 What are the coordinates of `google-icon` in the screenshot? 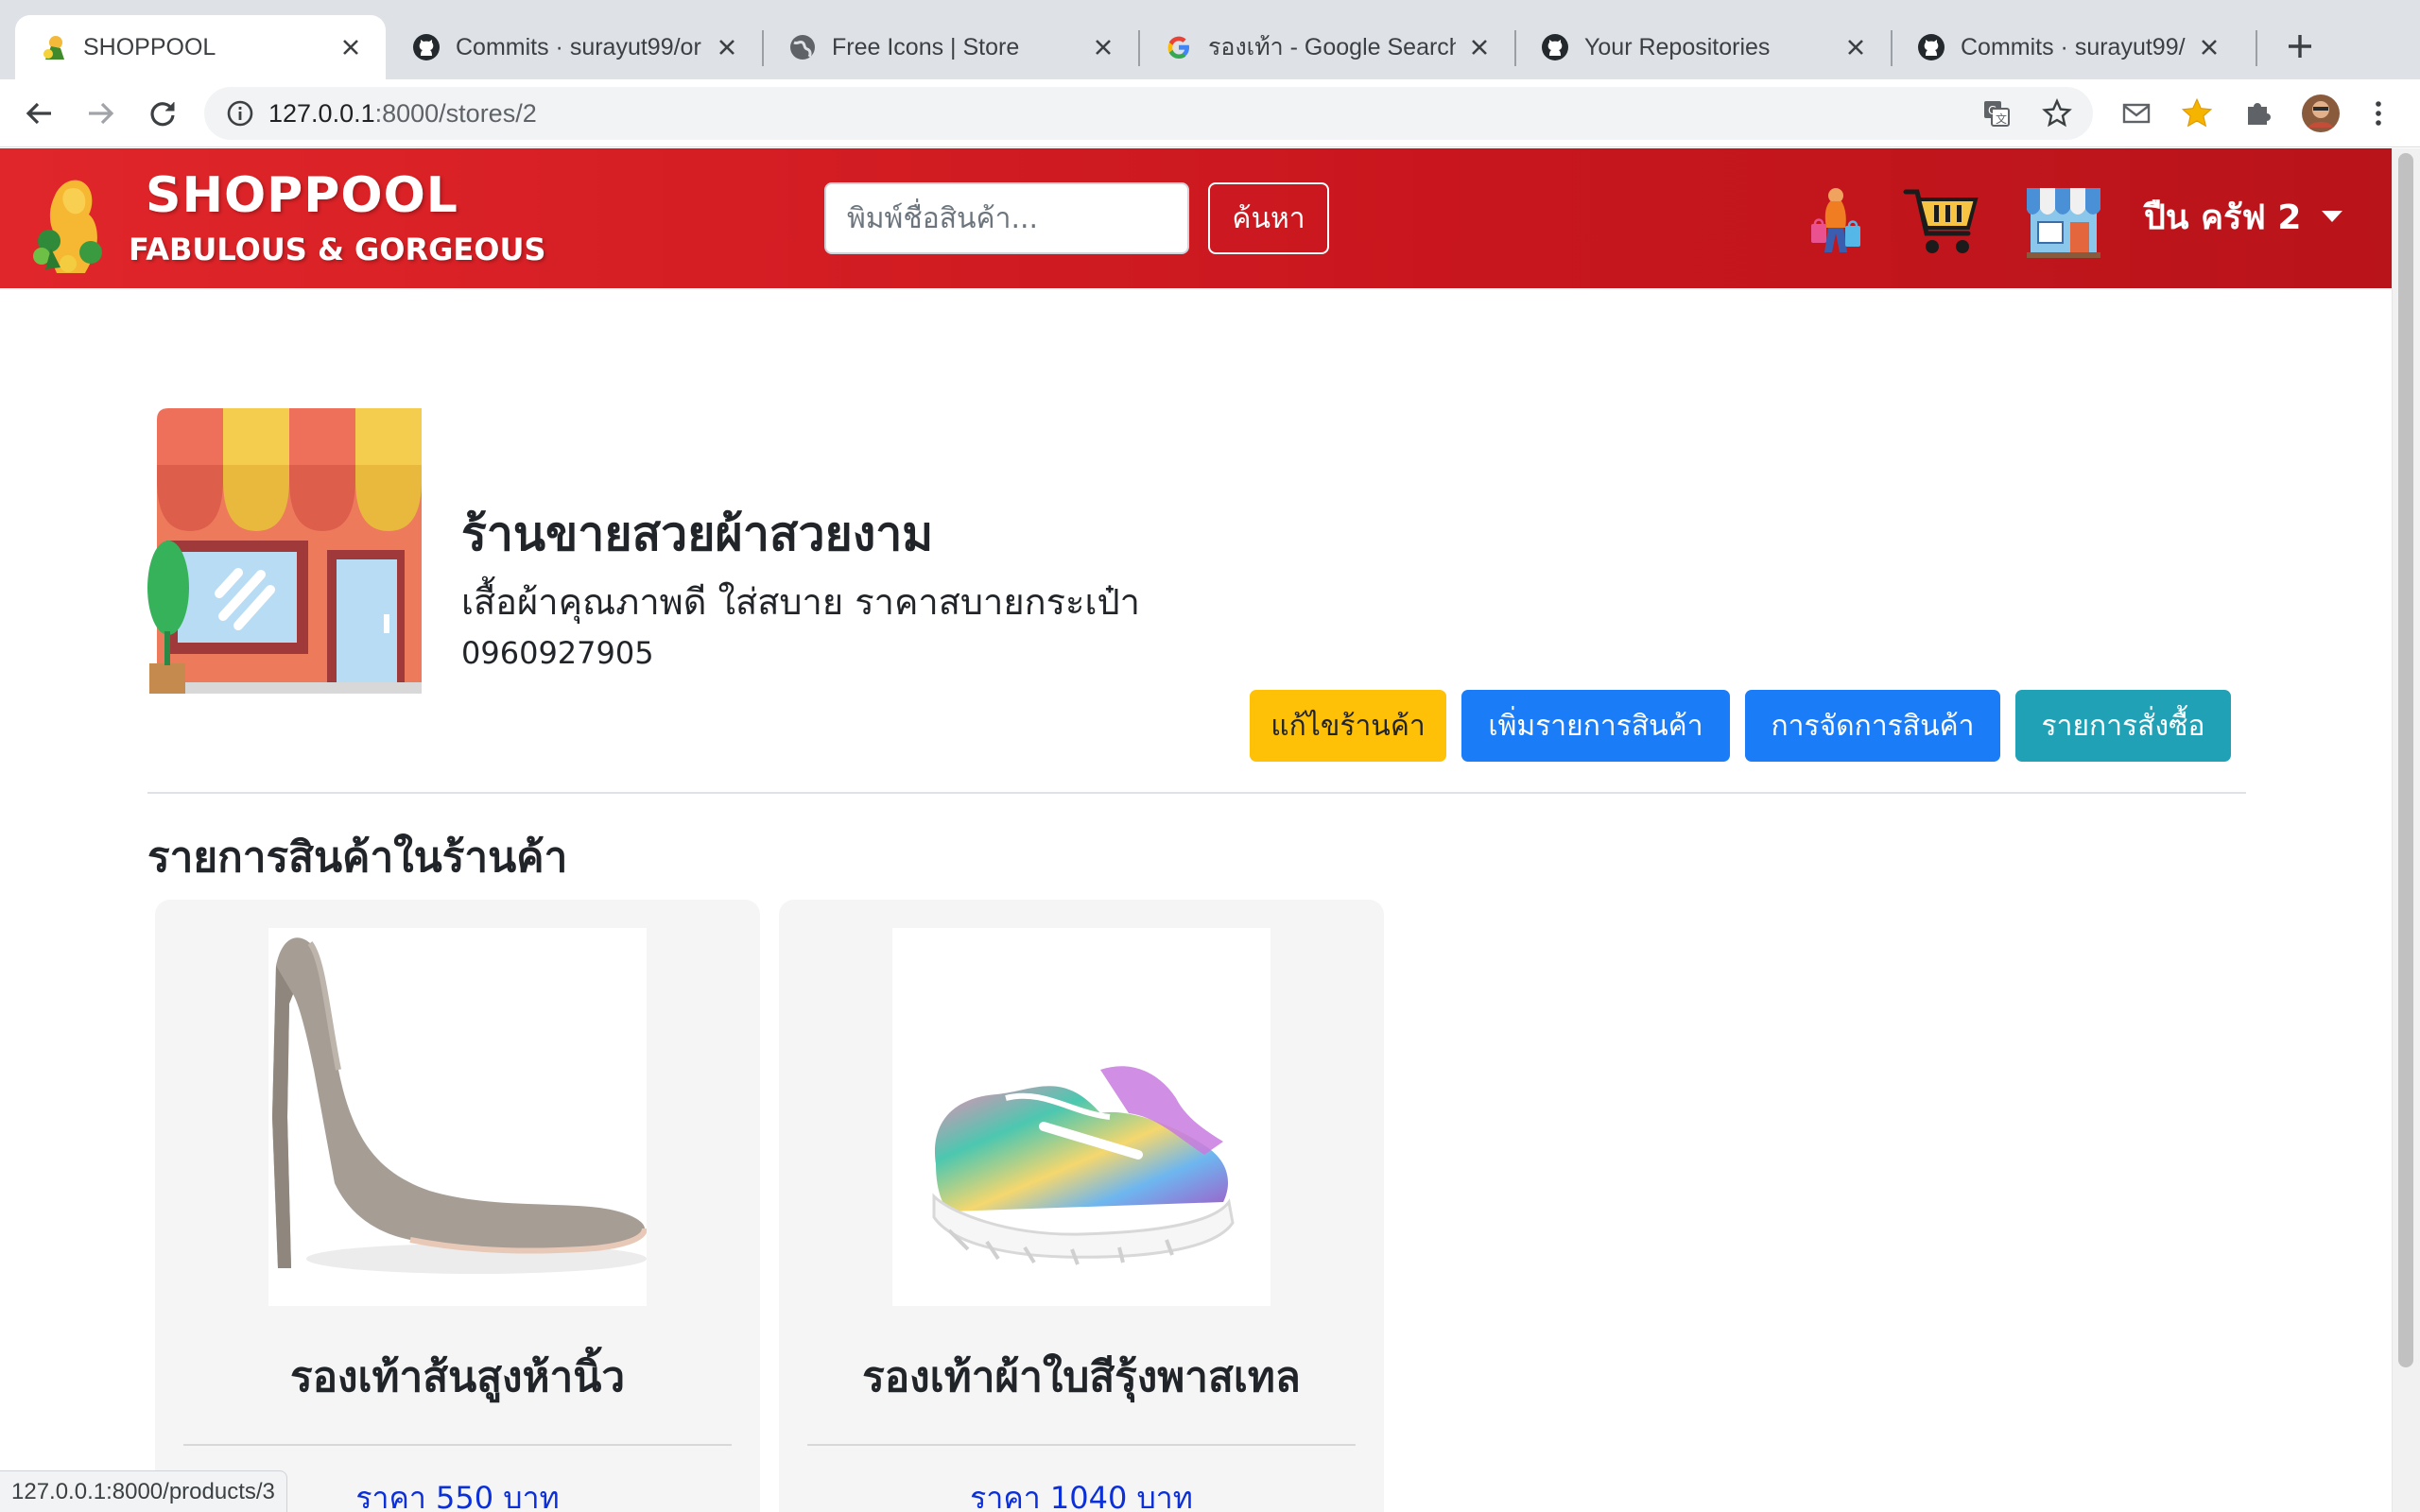 It's located at (1179, 47).